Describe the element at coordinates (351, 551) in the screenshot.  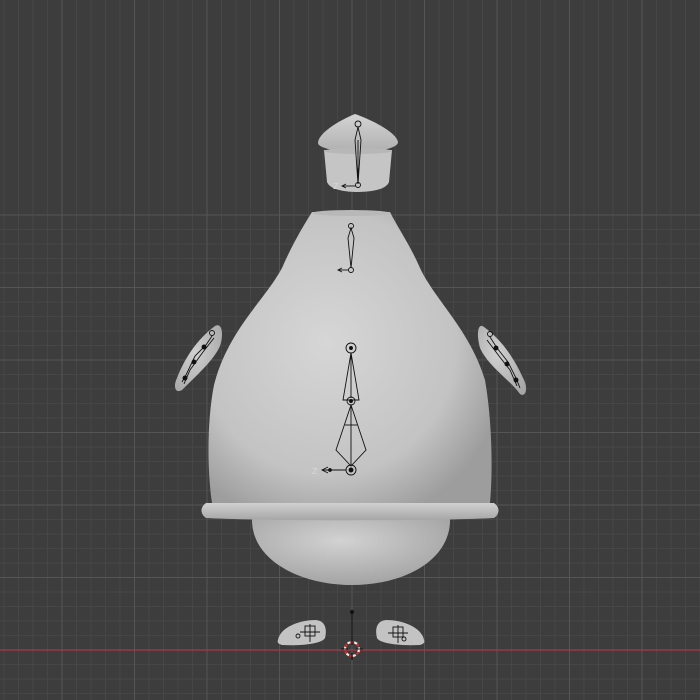
I see `belly-mesh` at that location.